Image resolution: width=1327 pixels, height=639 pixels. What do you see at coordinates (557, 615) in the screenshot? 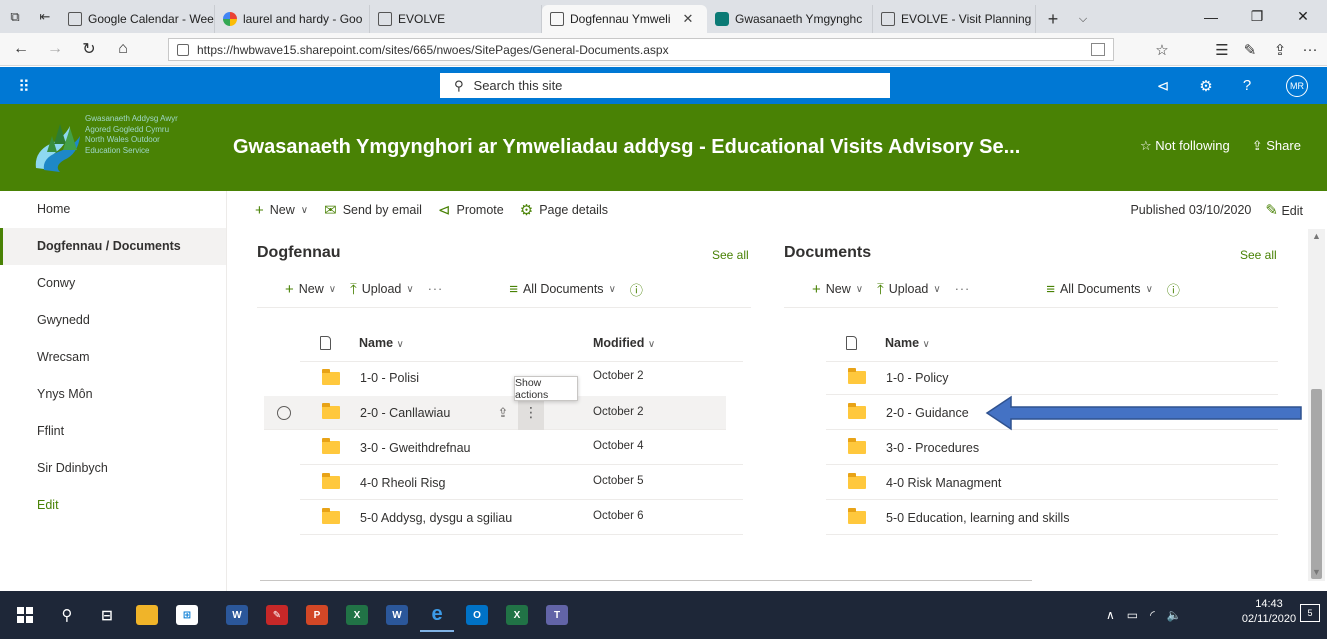
I see `teams-icon: T` at bounding box center [557, 615].